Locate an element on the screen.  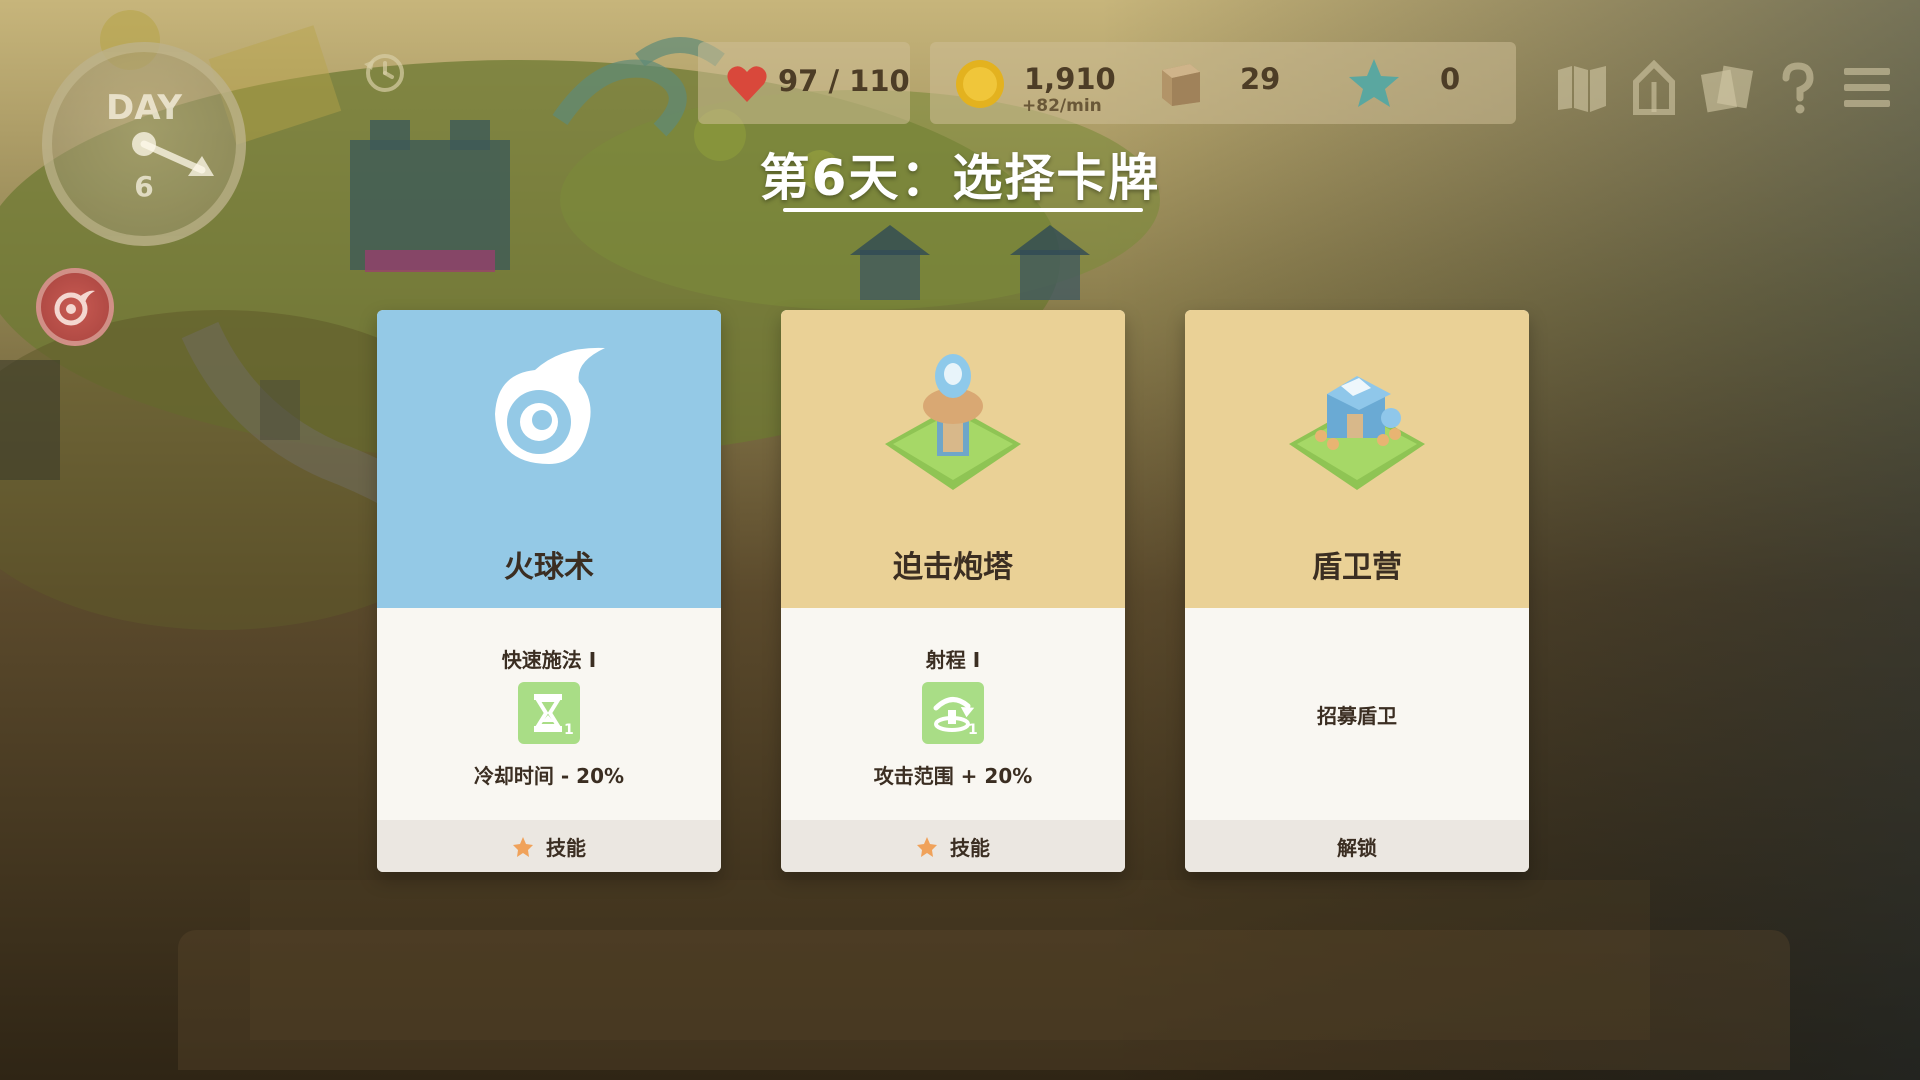
card-mortar-tower: 迫击炮塔 射程 I 1 攻击范围 + 20% 技能 is located at coordinates (953, 591).